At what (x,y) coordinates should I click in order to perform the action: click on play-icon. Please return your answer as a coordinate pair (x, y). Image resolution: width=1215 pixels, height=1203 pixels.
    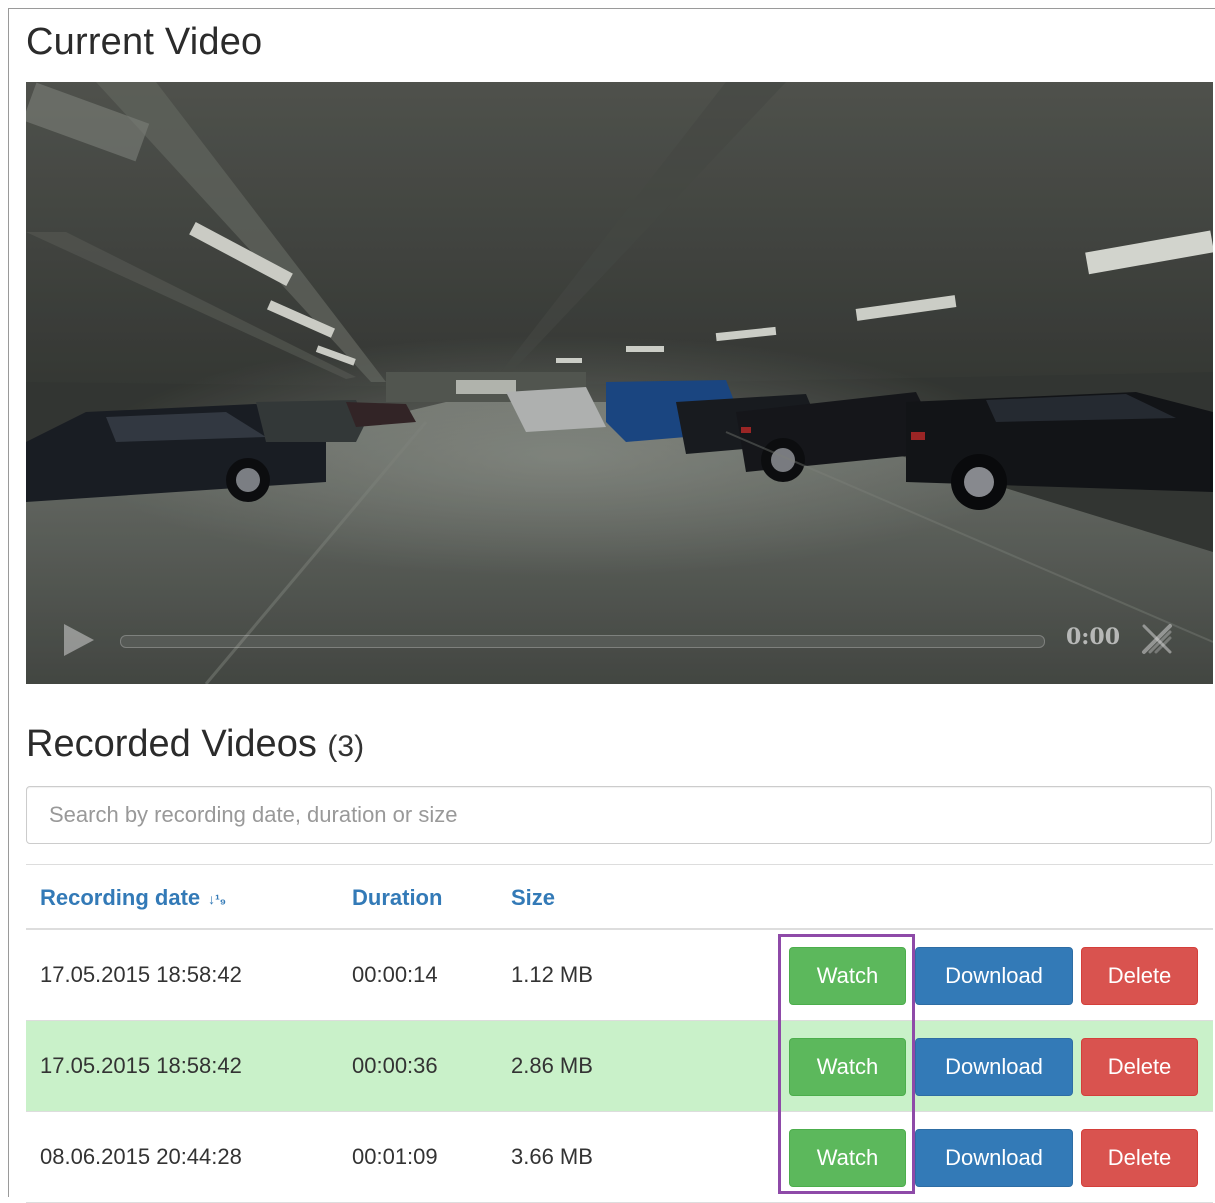
    Looking at the image, I should click on (79, 640).